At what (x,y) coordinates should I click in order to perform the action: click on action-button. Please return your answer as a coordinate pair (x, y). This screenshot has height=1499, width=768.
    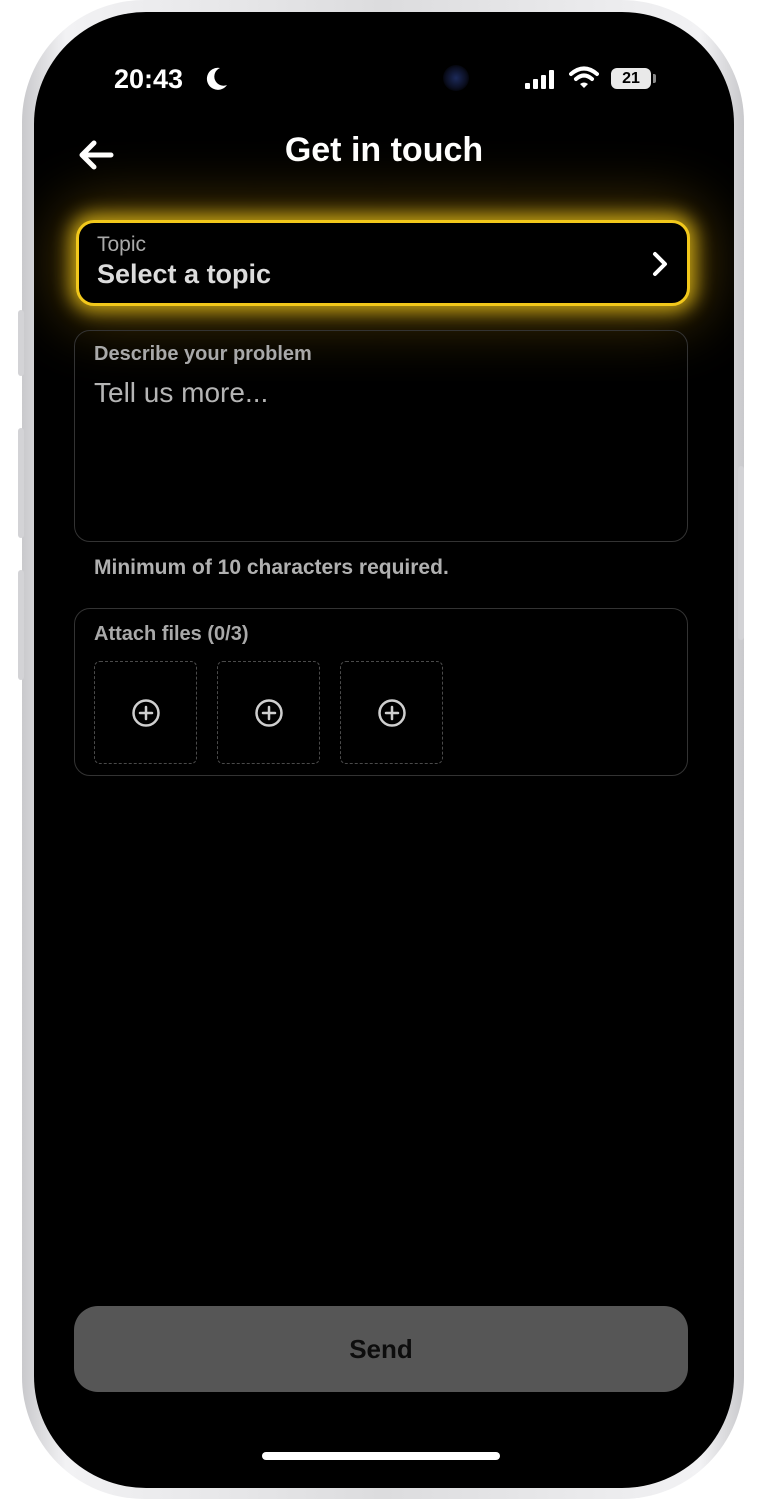
    Looking at the image, I should click on (21, 343).